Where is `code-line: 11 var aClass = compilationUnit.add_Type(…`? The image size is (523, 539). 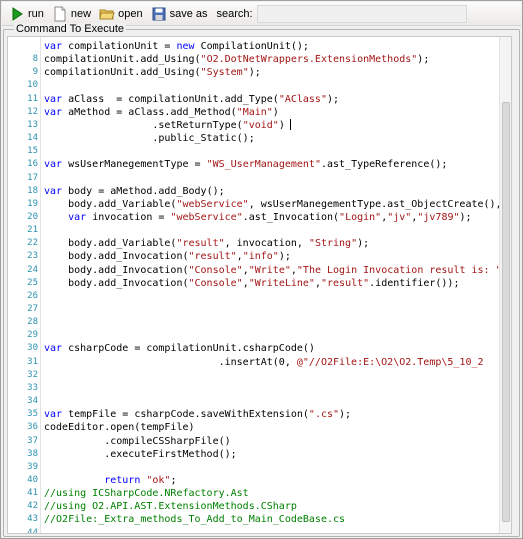
code-line: 11 var aClass = compilationUnit.add_Type(… is located at coordinates (253, 99).